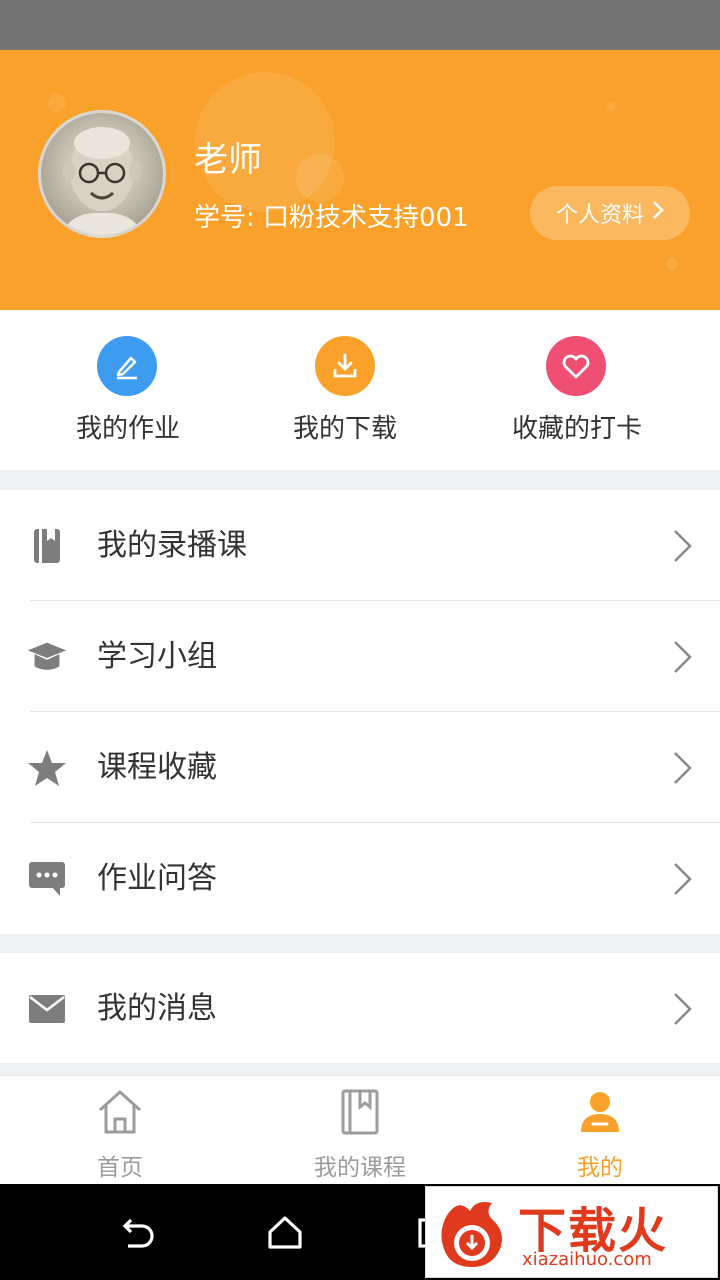 The height and width of the screenshot is (1280, 720). What do you see at coordinates (127, 366) in the screenshot?
I see `pencil-icon` at bounding box center [127, 366].